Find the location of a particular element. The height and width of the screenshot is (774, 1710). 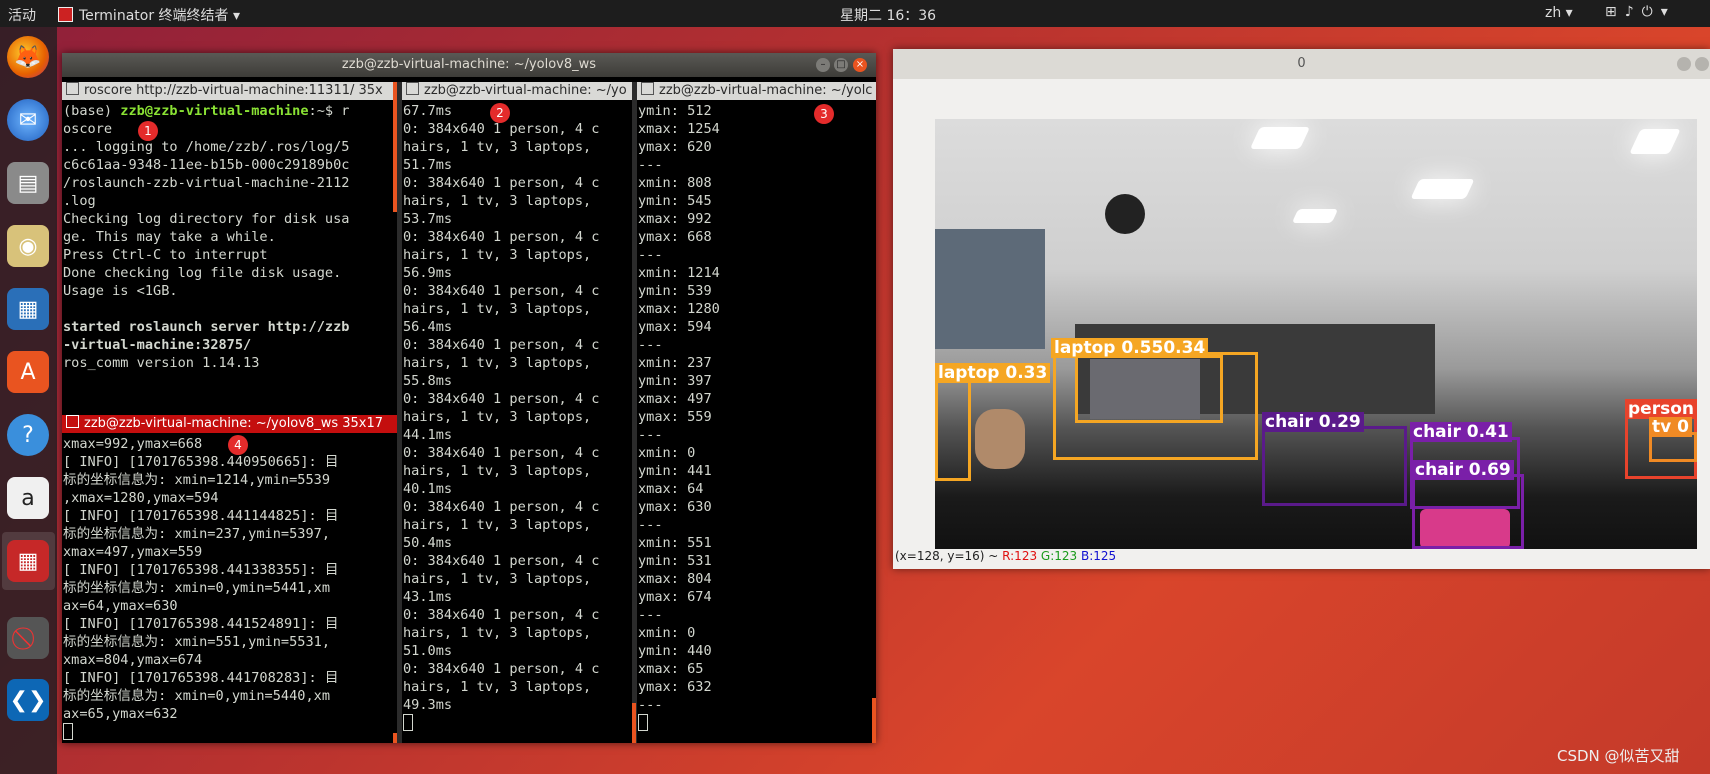

app-name: Terminator 终端终结者 is located at coordinates (154, 16).